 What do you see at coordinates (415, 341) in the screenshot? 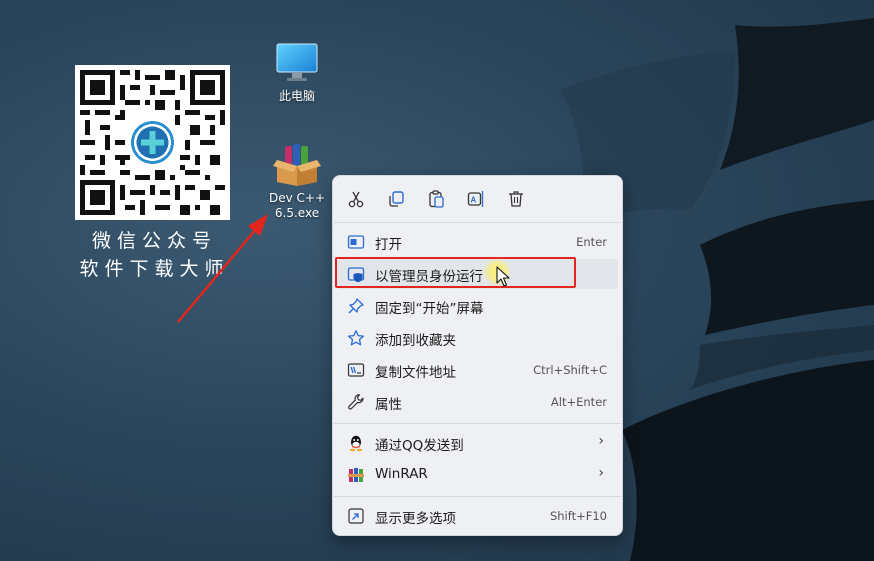
I see `menu-item-label: 添加到收藏夹` at bounding box center [415, 341].